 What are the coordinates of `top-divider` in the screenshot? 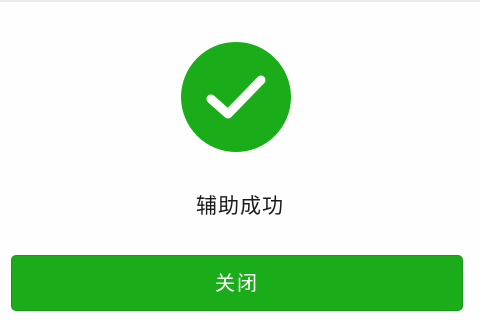 It's located at (240, 1).